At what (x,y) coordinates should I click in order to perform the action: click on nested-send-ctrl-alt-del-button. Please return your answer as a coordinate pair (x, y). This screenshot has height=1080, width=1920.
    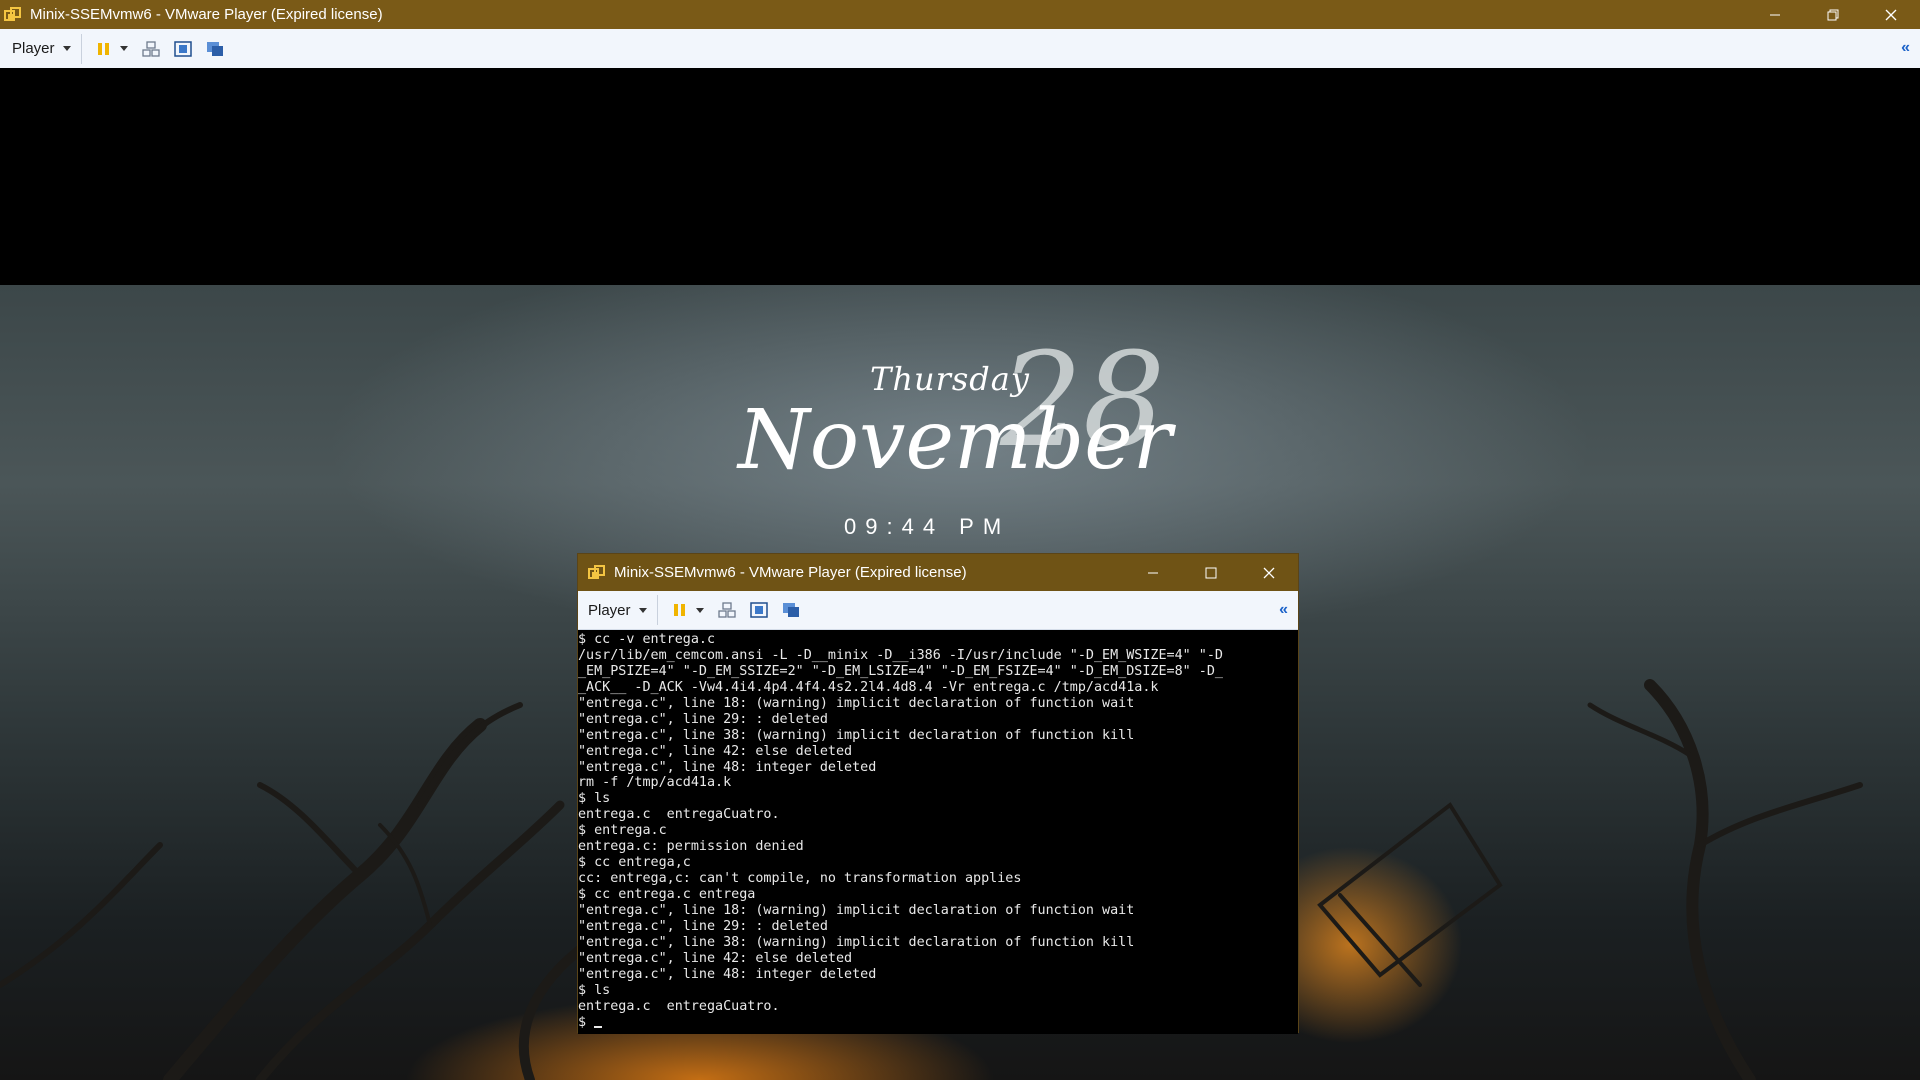
    Looking at the image, I should click on (726, 610).